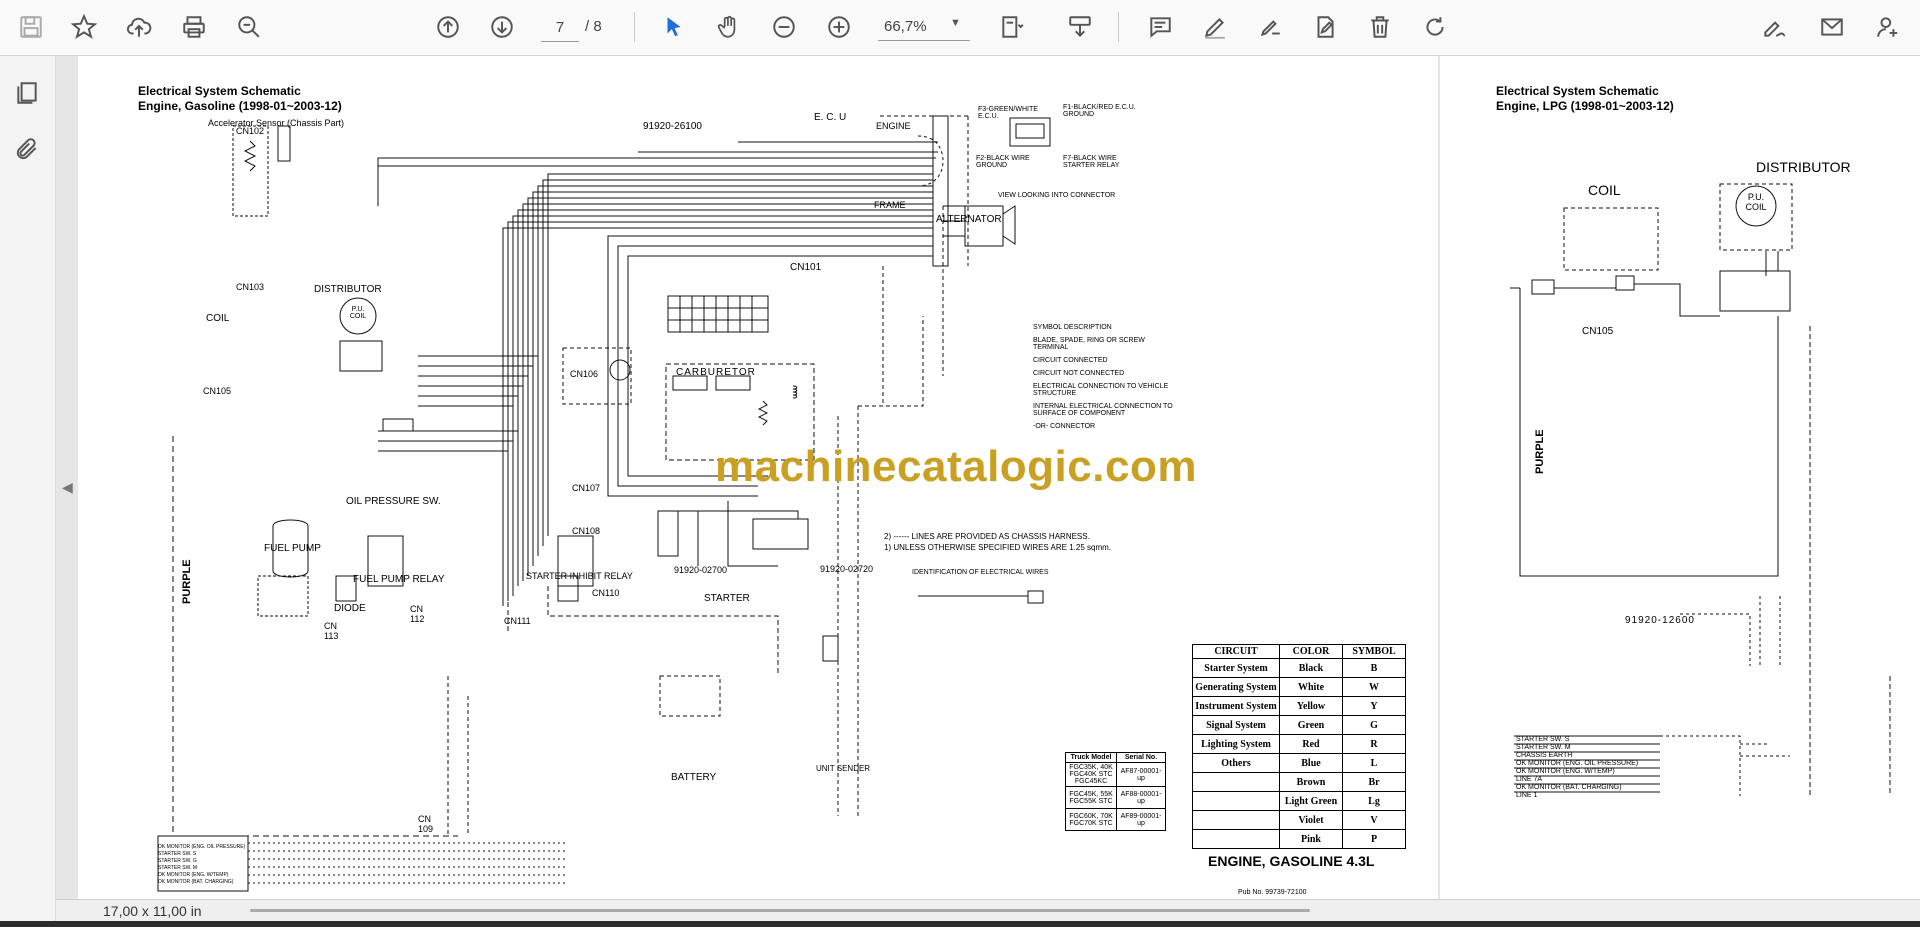  Describe the element at coordinates (1311, 820) in the screenshot. I see `table-cell: Violet` at that location.